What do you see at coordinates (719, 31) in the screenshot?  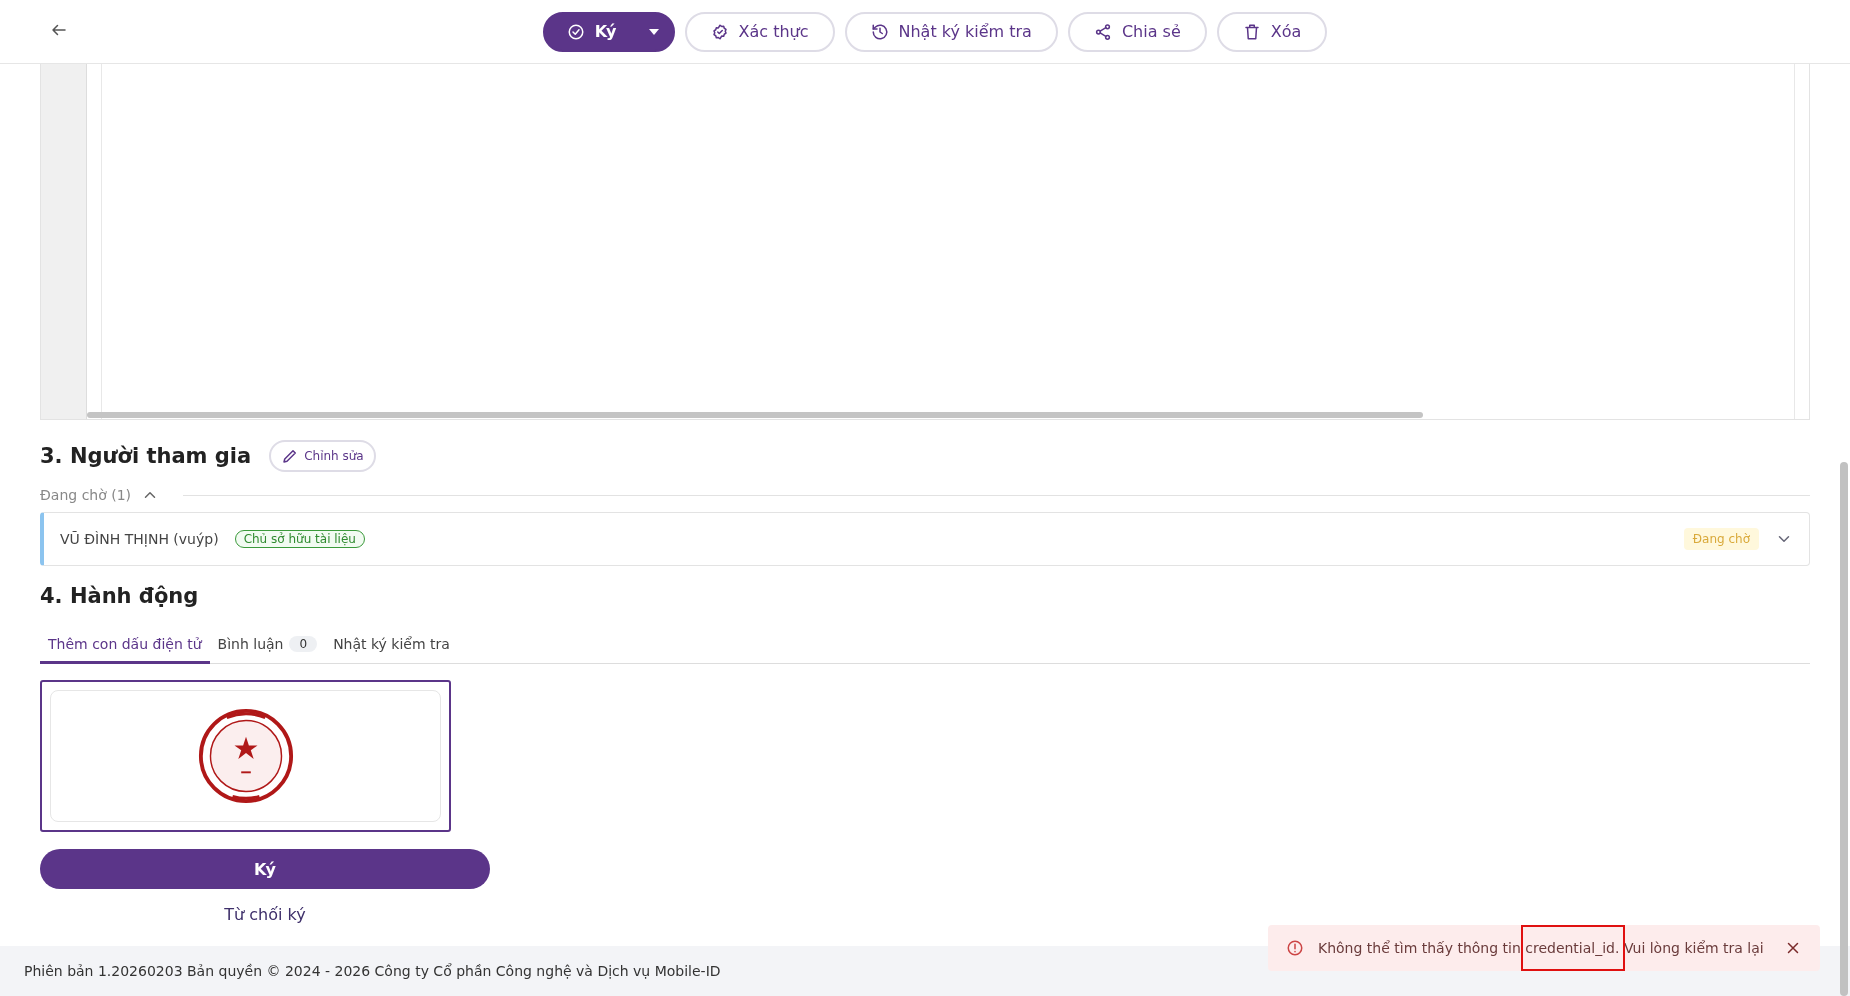 I see `badge-check-icon` at bounding box center [719, 31].